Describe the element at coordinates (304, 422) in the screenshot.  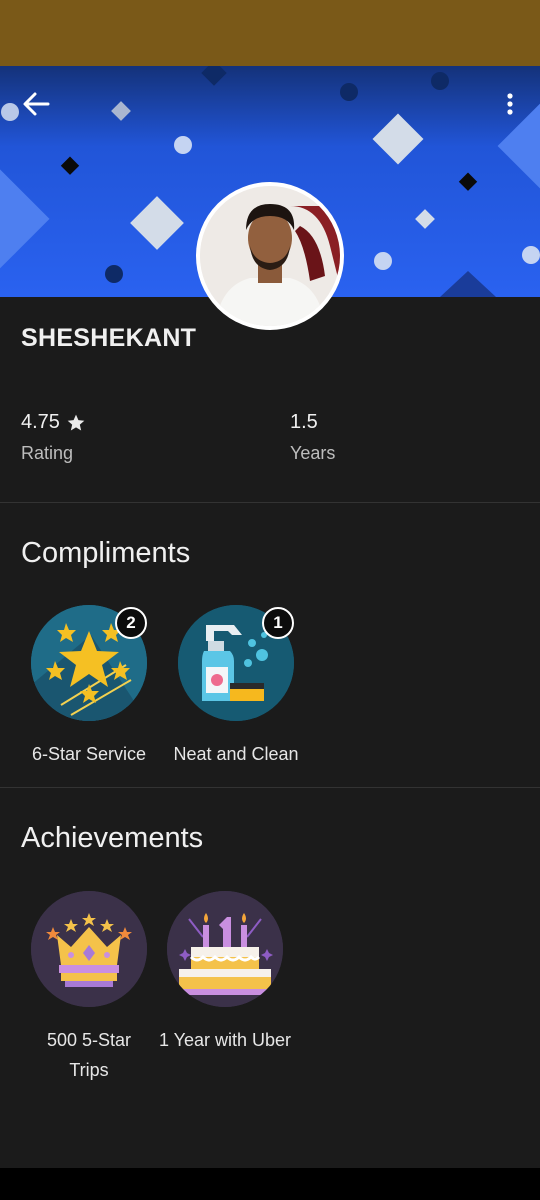
I see `years-value: 1.5` at that location.